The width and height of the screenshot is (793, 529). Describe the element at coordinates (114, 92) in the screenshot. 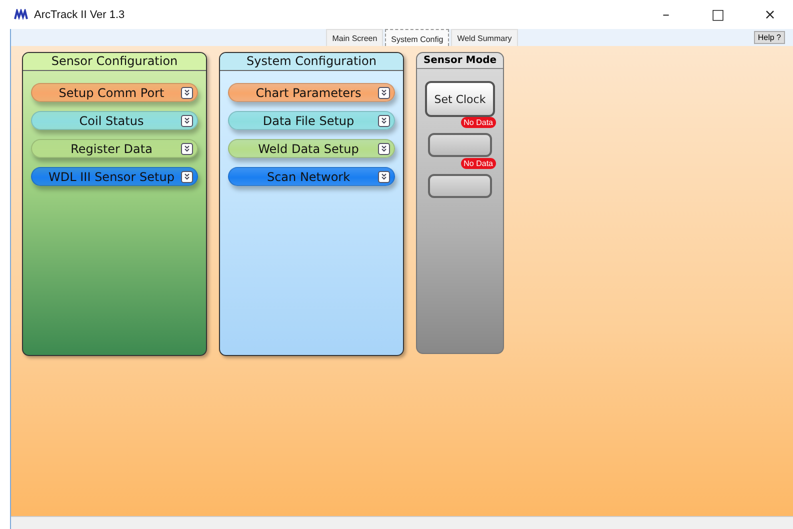

I see `menu-button: Setup Comm Port` at that location.